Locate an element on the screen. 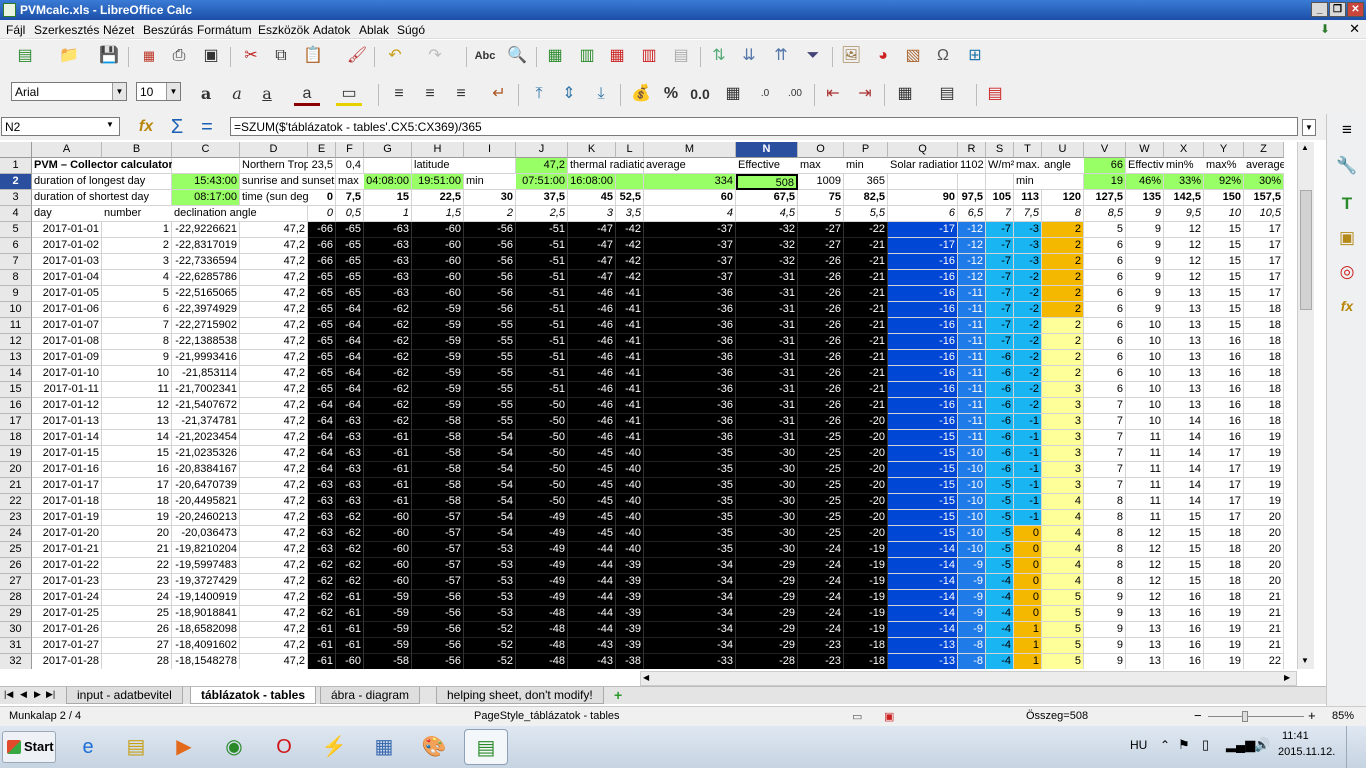  cell-a3: duration of shortest day is located at coordinates (102, 198).